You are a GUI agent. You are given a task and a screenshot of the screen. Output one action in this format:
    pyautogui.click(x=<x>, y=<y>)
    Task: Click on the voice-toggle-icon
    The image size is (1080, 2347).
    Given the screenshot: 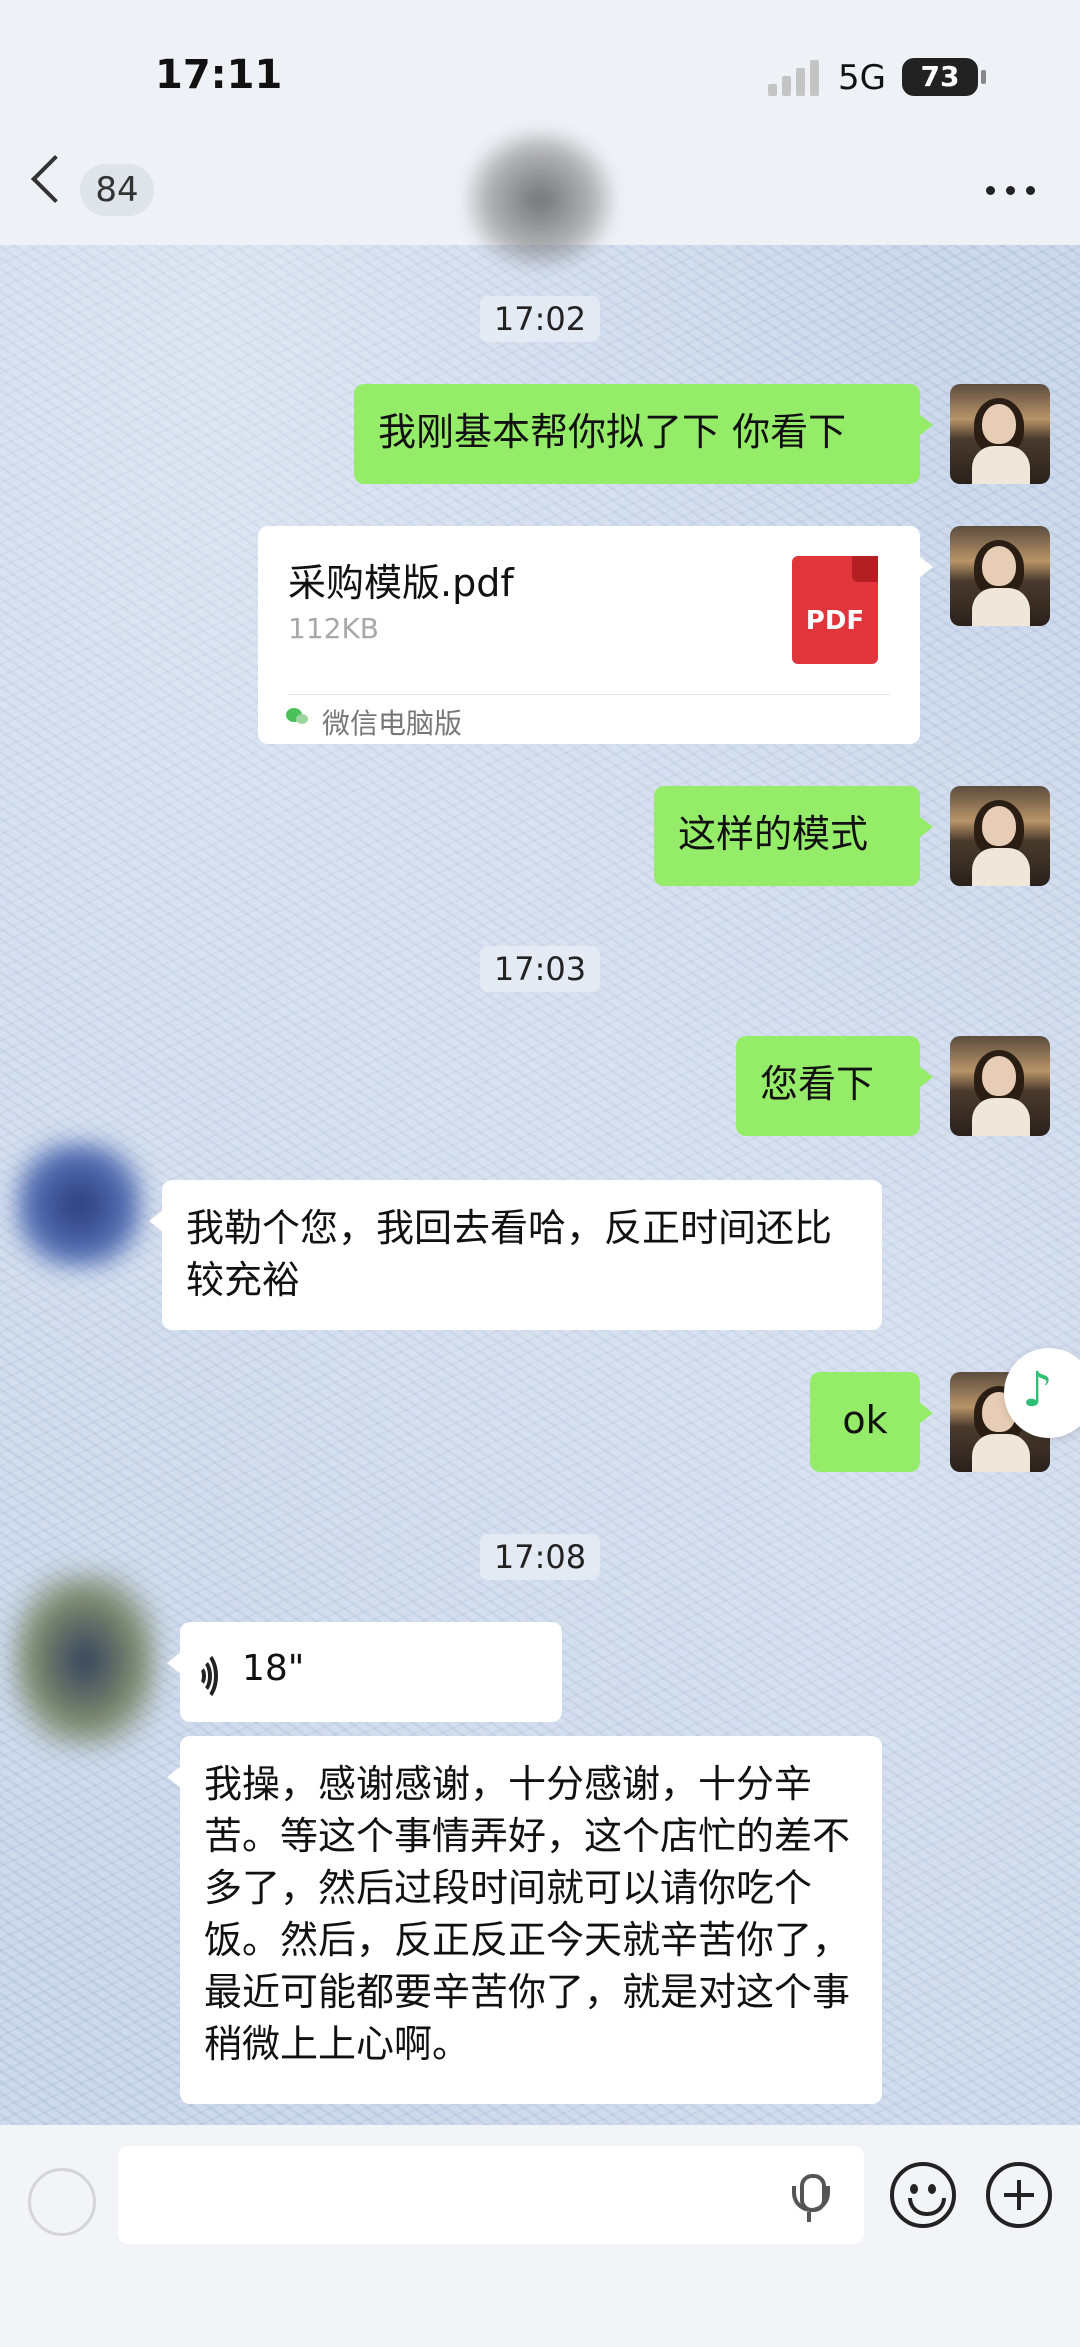 What is the action you would take?
    pyautogui.click(x=62, y=2202)
    